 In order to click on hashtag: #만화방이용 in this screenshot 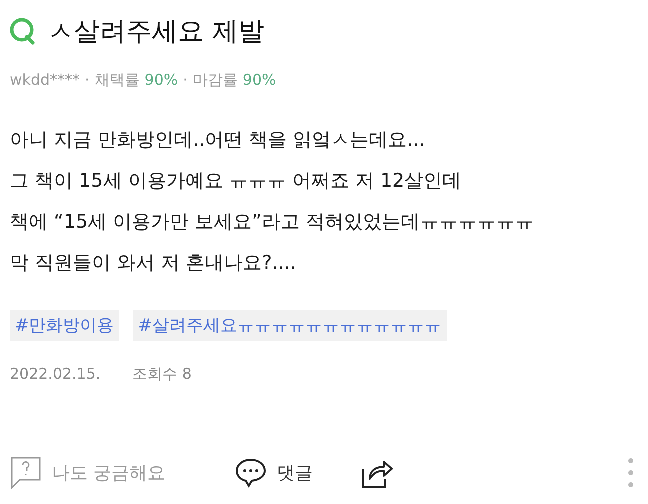, I will do `click(65, 325)`.